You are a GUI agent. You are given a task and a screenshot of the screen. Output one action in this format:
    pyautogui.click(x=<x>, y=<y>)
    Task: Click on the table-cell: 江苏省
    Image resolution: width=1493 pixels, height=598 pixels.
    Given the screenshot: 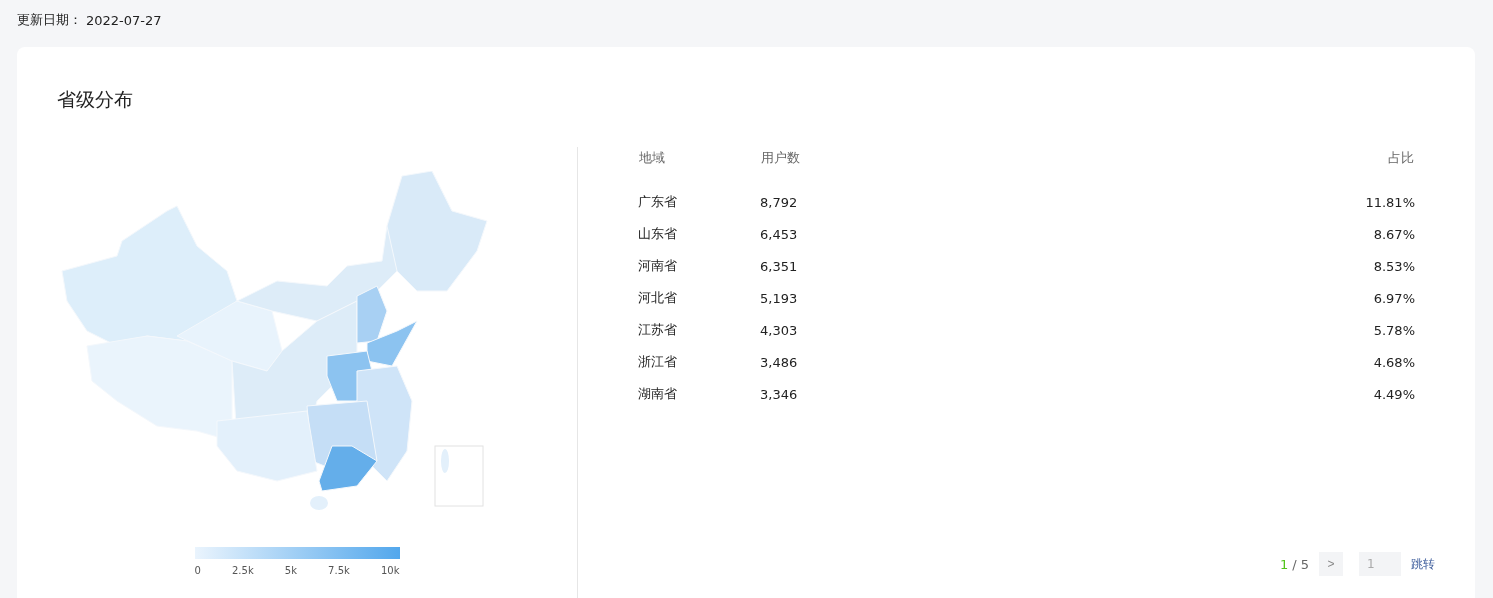 What is the action you would take?
    pyautogui.click(x=699, y=330)
    